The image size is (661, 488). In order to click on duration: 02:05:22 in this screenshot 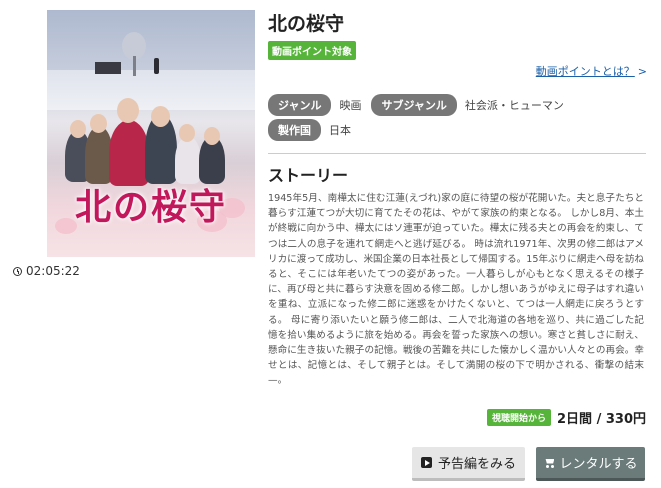, I will do `click(46, 271)`.